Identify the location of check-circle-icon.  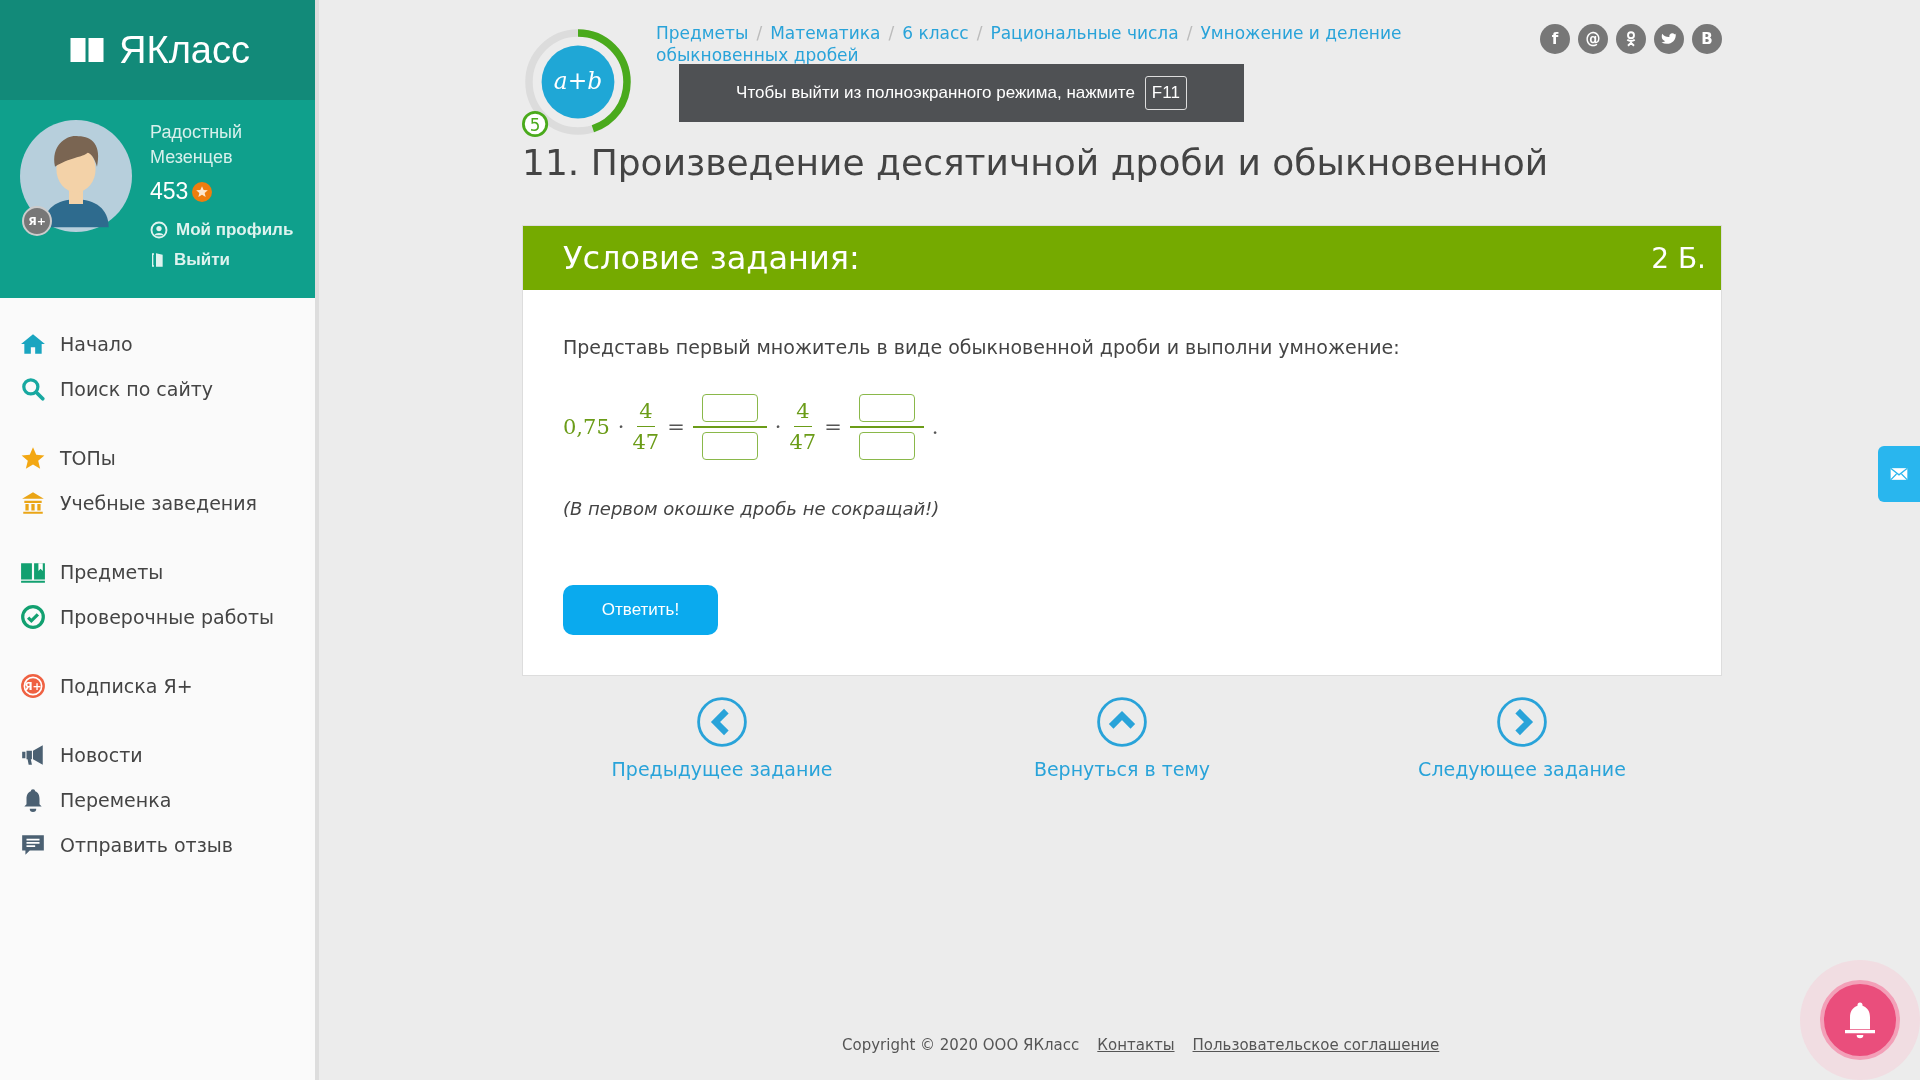
(33, 617).